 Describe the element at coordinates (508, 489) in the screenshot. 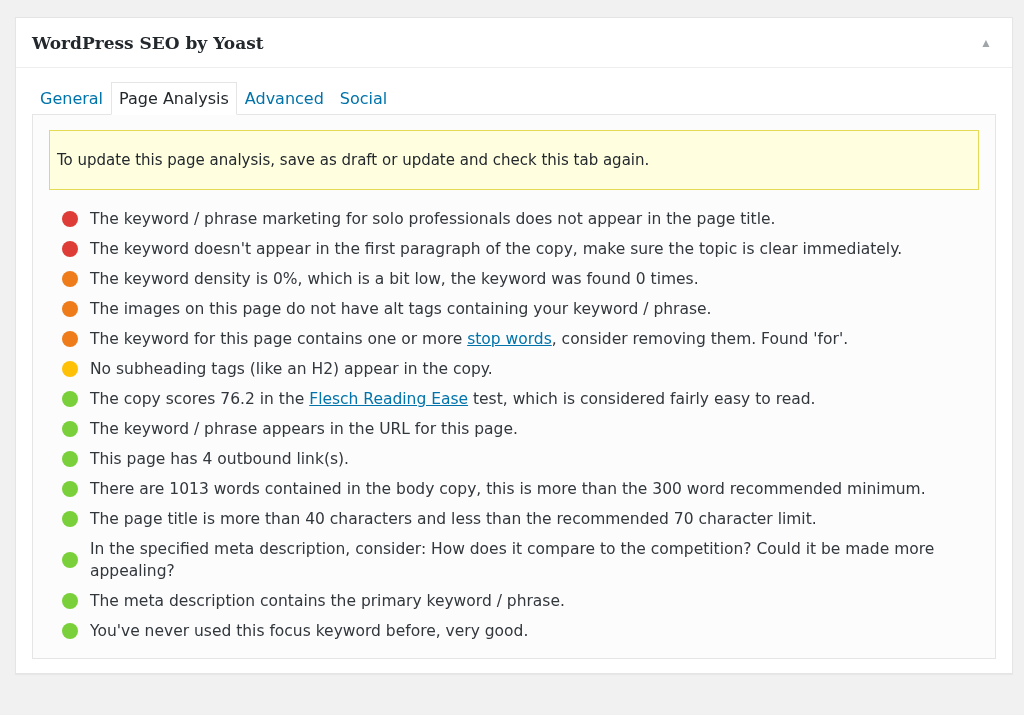

I see `result-text: There are 1013 words contained in the body copy, this is more than the 300 word recommended minimum.` at that location.